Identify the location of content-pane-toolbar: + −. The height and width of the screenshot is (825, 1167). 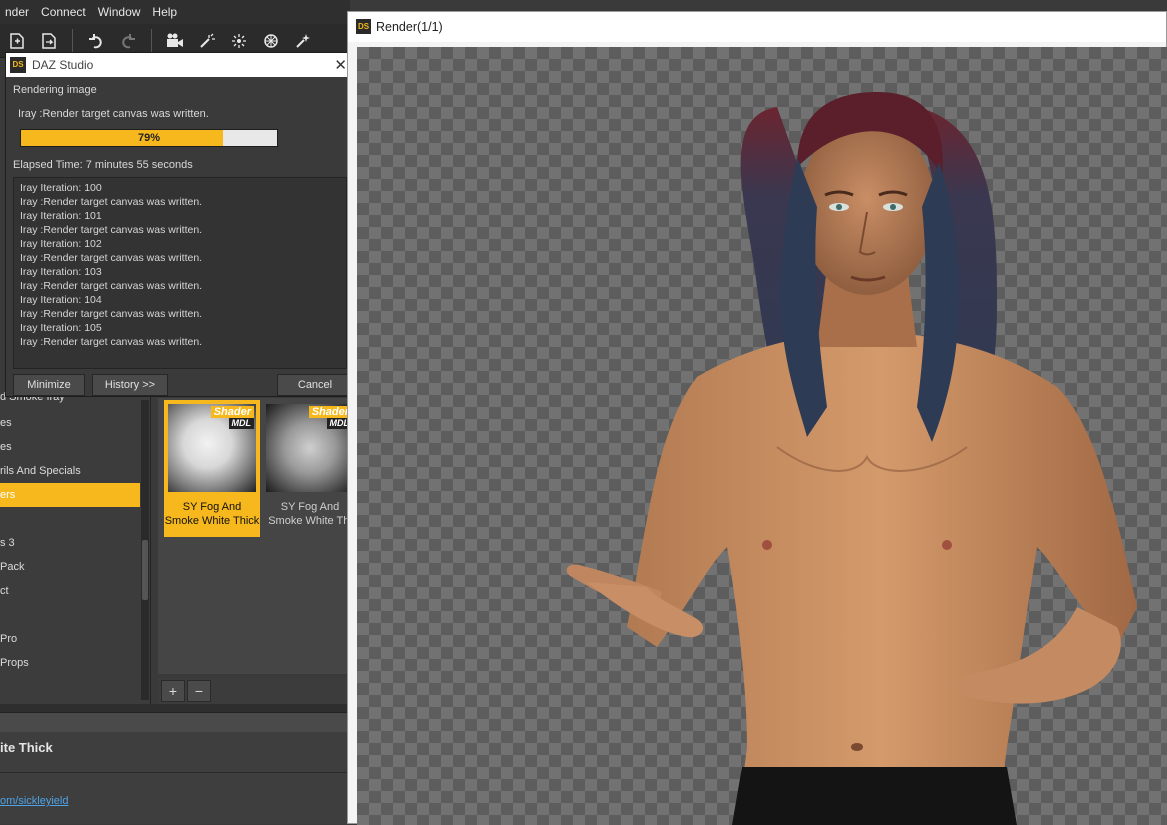
(254, 691).